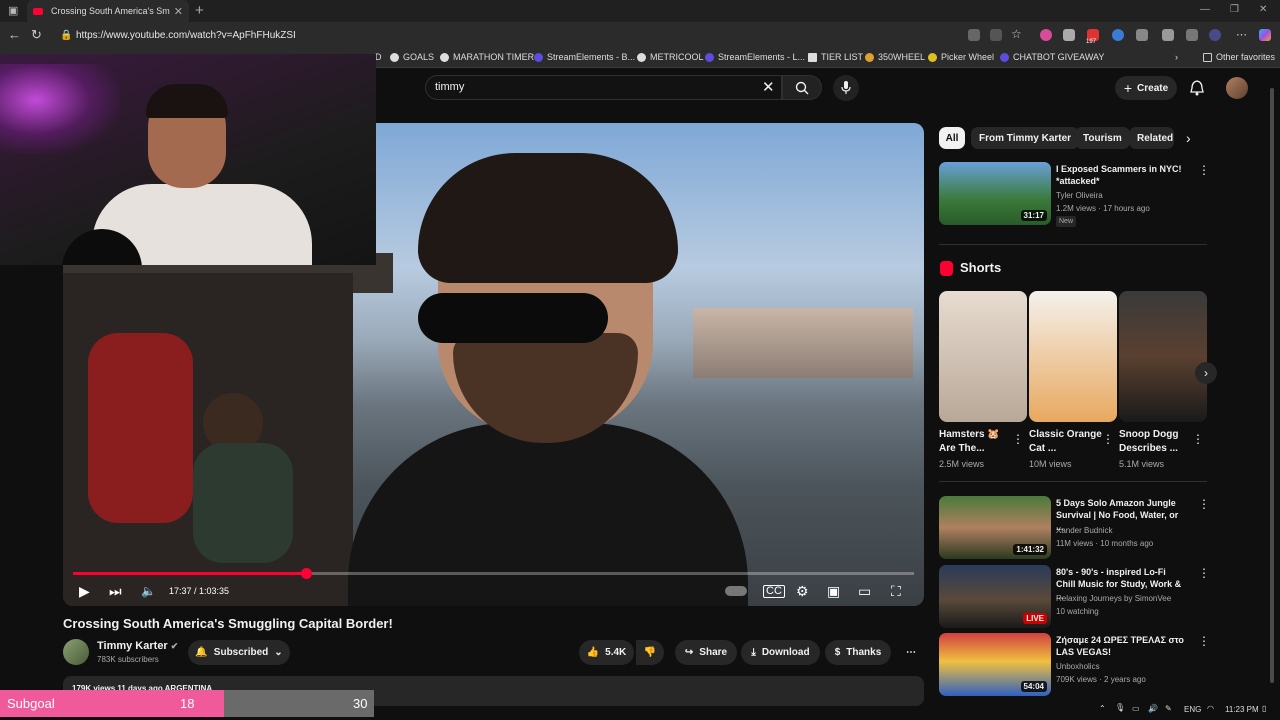 Image resolution: width=1280 pixels, height=720 pixels. What do you see at coordinates (911, 652) in the screenshot?
I see `more-actions-button: ⋯` at bounding box center [911, 652].